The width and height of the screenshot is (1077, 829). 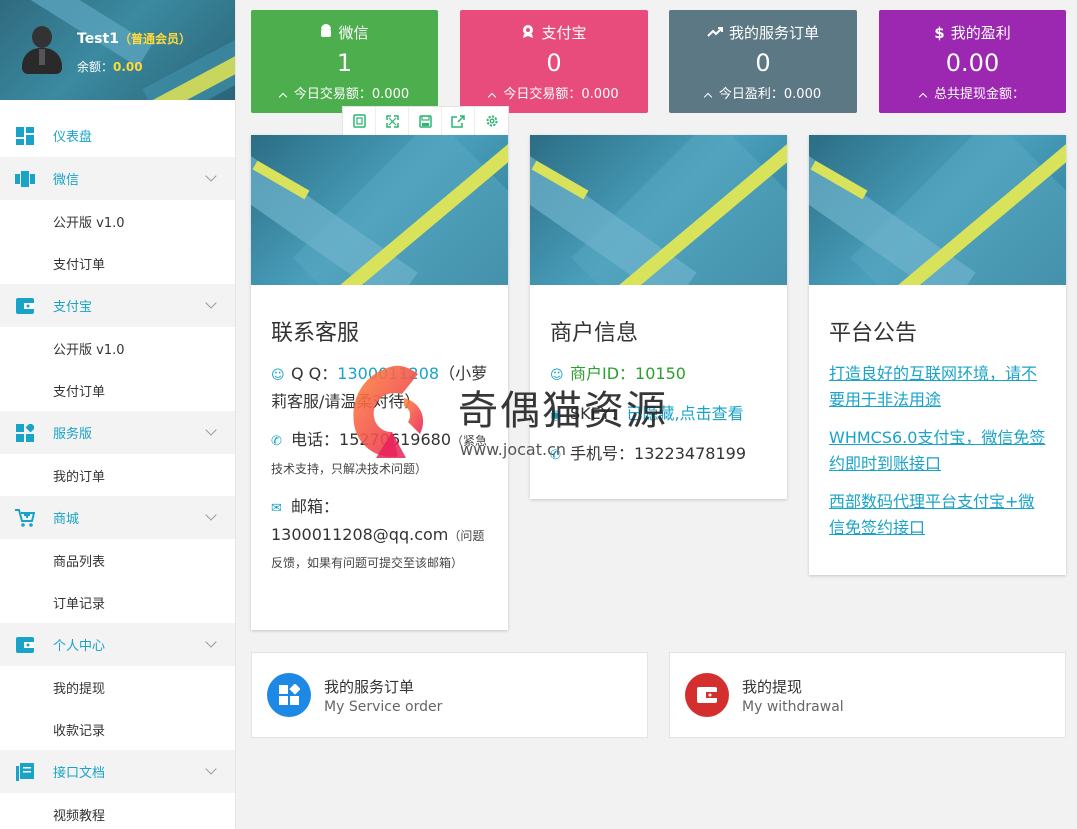 I want to click on trend-icon, so click(x=715, y=33).